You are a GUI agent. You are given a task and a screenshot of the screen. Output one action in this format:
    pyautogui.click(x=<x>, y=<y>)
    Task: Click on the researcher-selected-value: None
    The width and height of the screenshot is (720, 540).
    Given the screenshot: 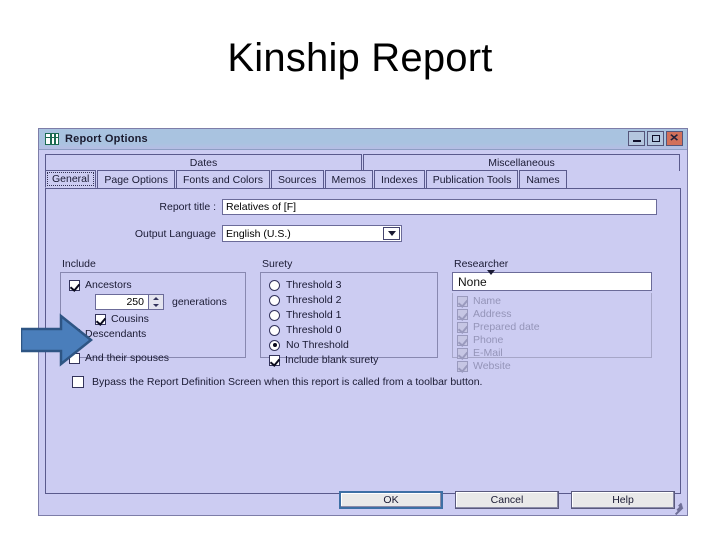 What is the action you would take?
    pyautogui.click(x=472, y=281)
    